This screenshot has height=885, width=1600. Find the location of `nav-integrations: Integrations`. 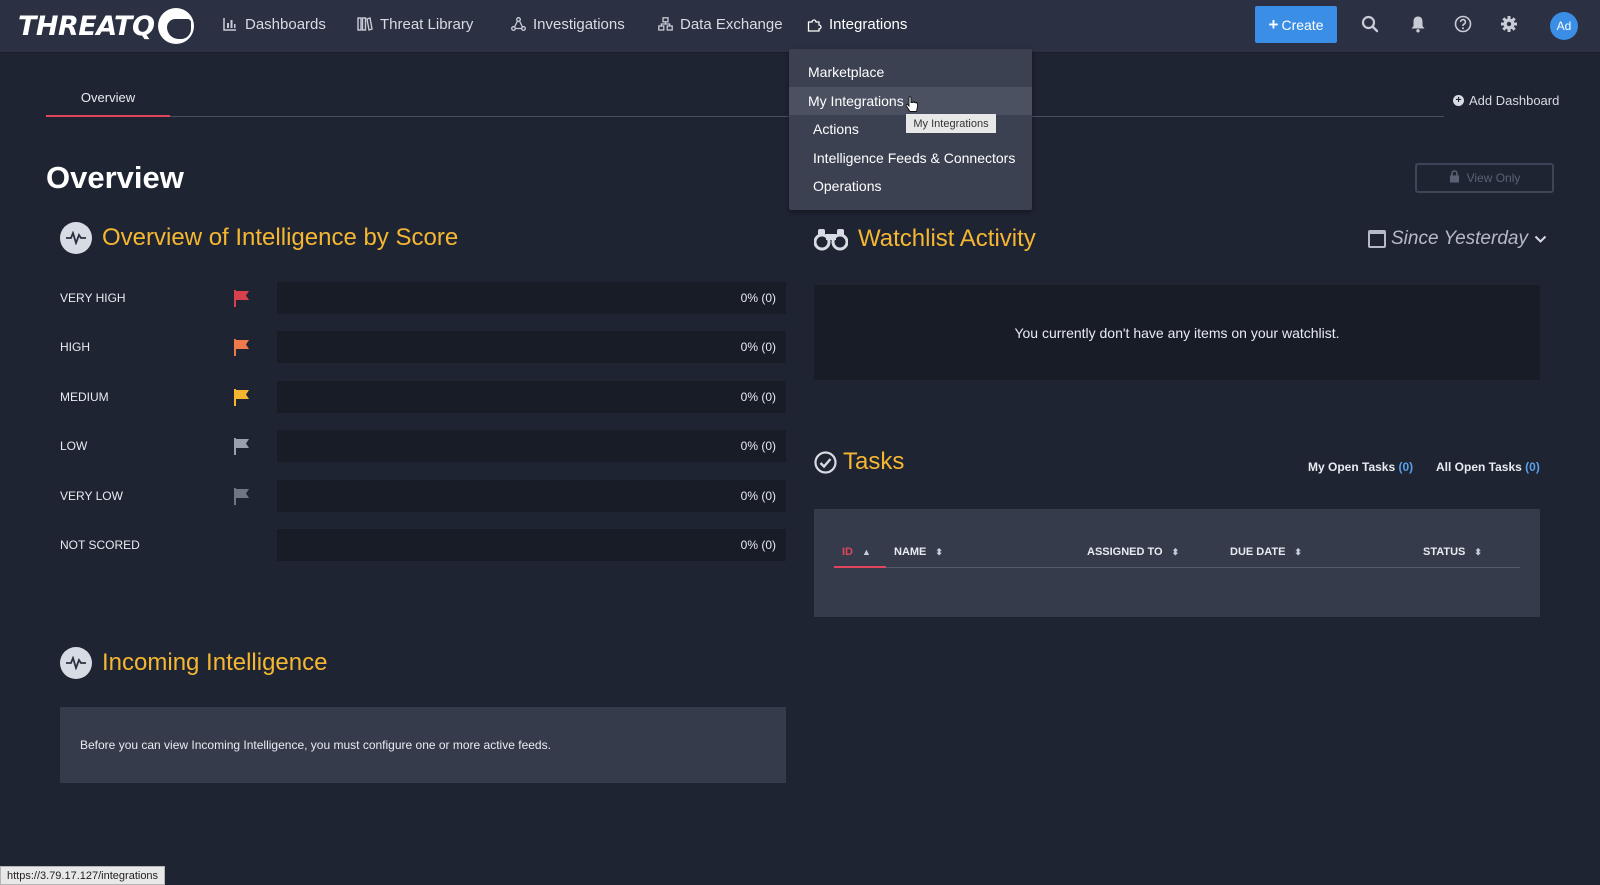

nav-integrations: Integrations is located at coordinates (856, 24).